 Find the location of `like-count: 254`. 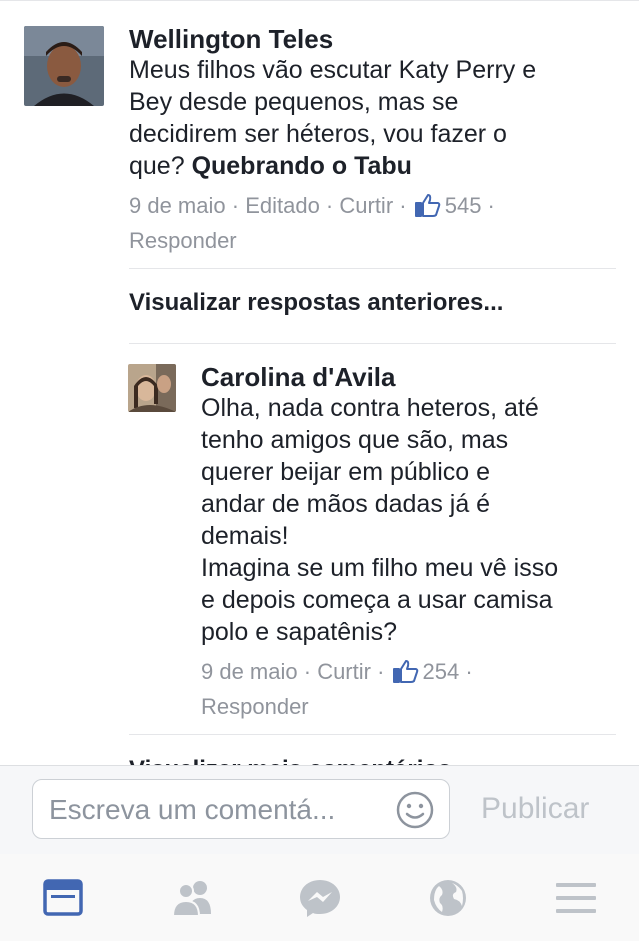

like-count: 254 is located at coordinates (441, 671).